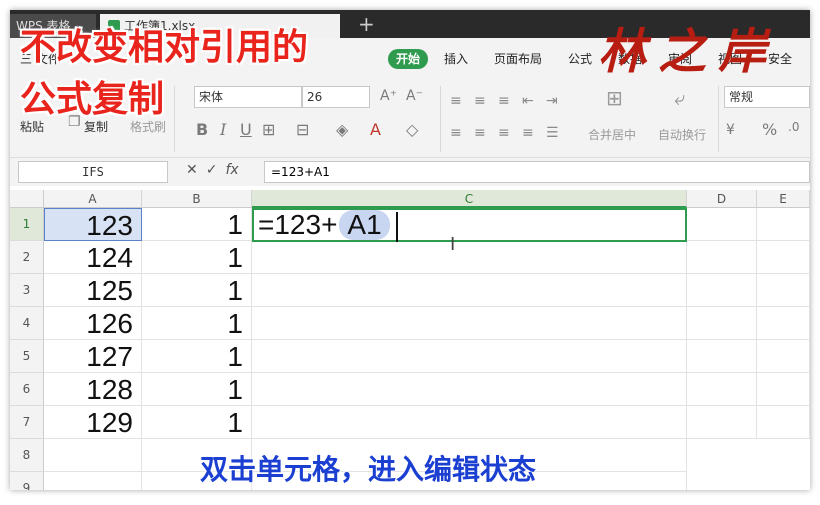  What do you see at coordinates (93, 290) in the screenshot?
I see `cell-a3: 125` at bounding box center [93, 290].